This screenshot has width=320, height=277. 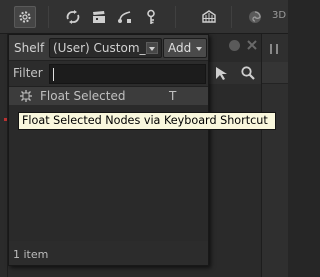 What do you see at coordinates (252, 45) in the screenshot?
I see `panel-close-icon` at bounding box center [252, 45].